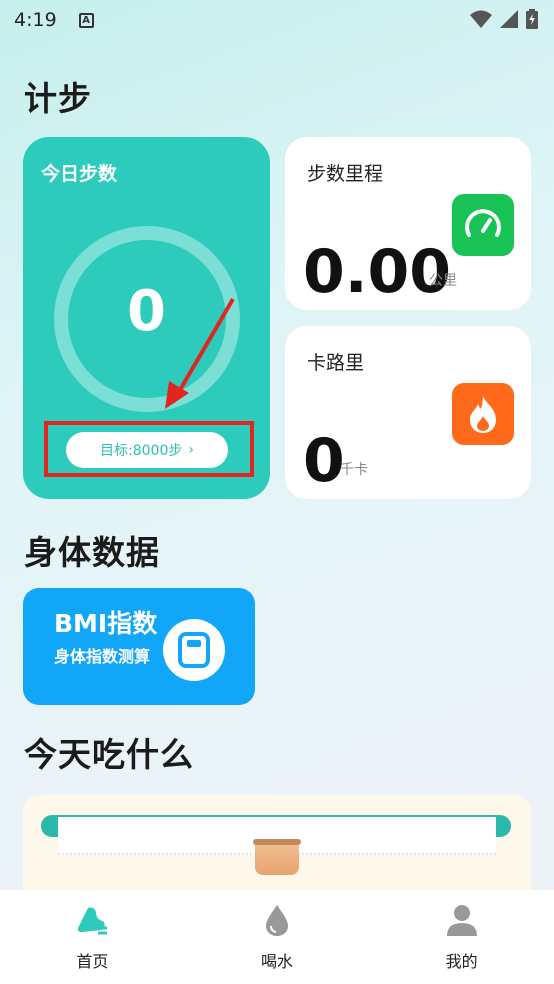  What do you see at coordinates (79, 174) in the screenshot?
I see `steps-card-title: 今日步数` at bounding box center [79, 174].